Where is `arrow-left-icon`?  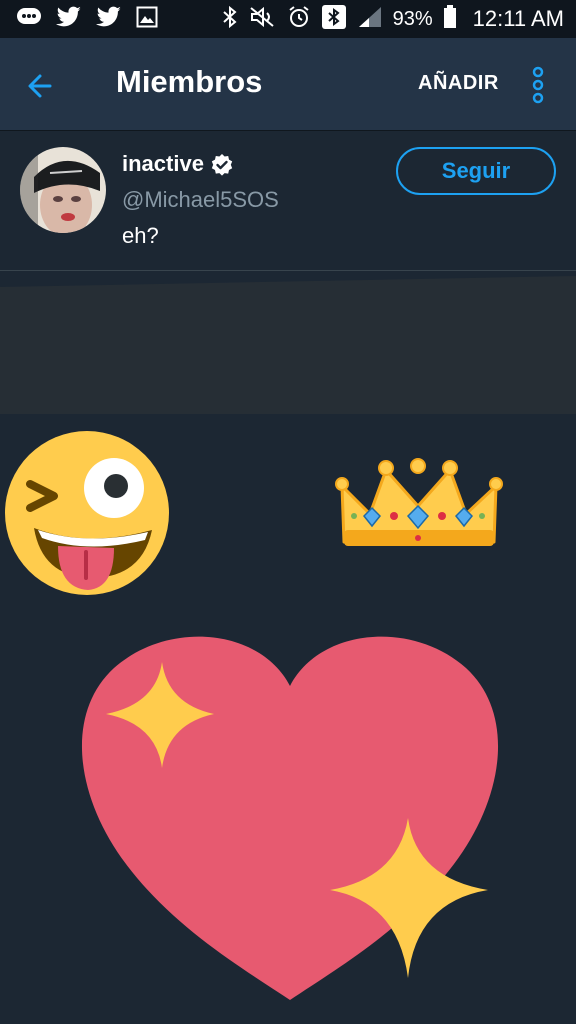 arrow-left-icon is located at coordinates (40, 86).